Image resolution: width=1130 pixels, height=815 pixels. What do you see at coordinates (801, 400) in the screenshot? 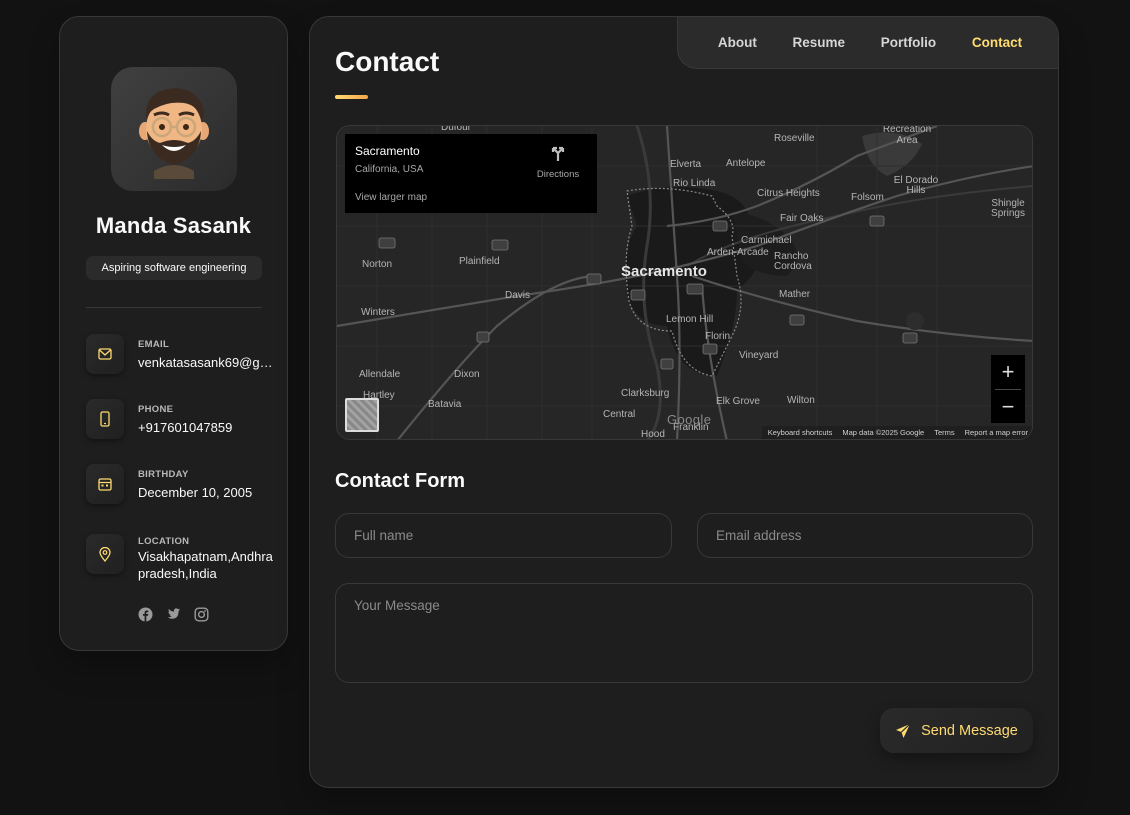
I see `map-label-wilton: Wilton` at bounding box center [801, 400].